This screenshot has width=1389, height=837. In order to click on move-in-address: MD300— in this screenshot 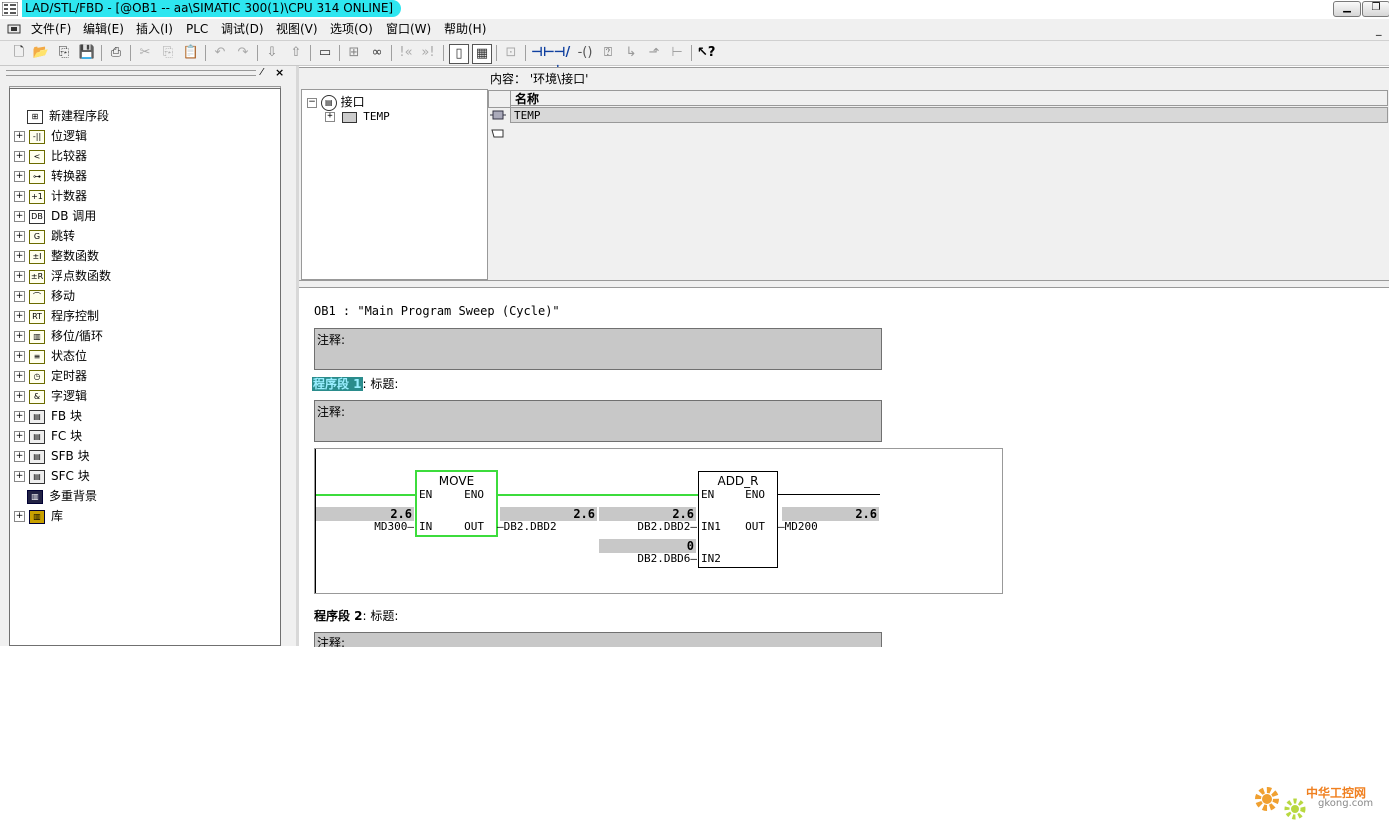, I will do `click(365, 526)`.